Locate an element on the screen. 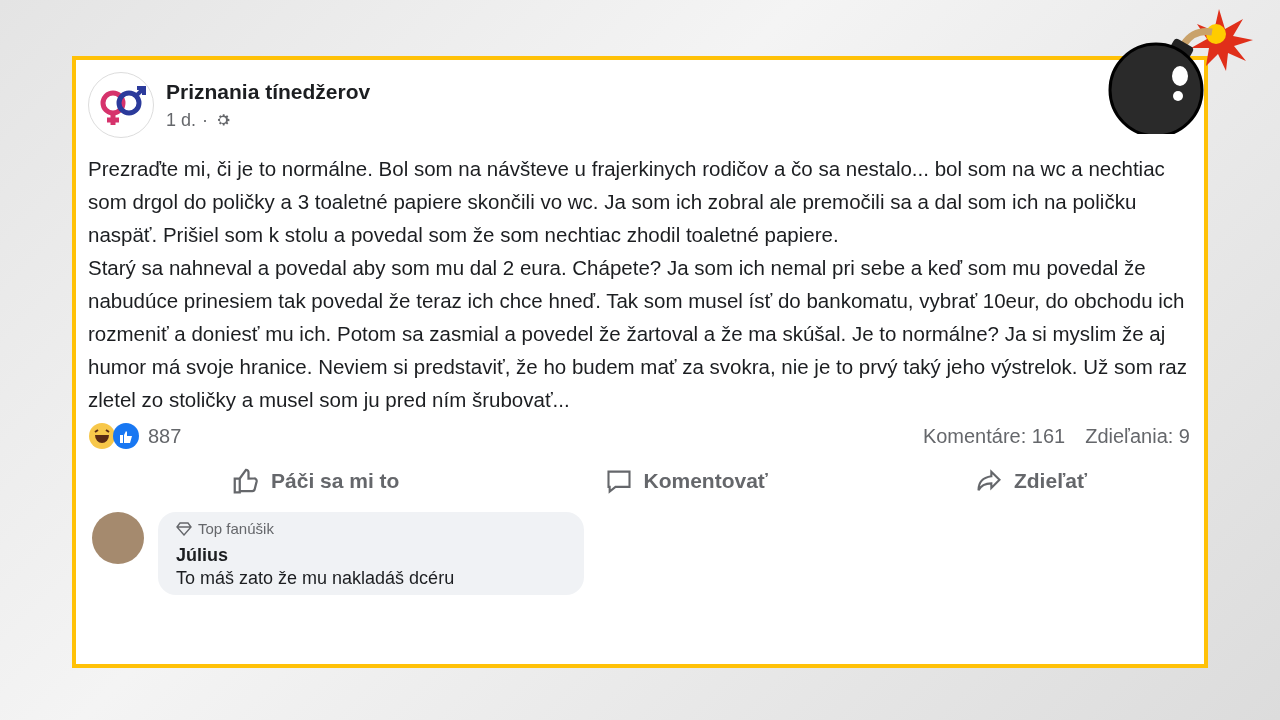 Image resolution: width=1280 pixels, height=720 pixels. share-count: Zdieľania: 9 is located at coordinates (1137, 436).